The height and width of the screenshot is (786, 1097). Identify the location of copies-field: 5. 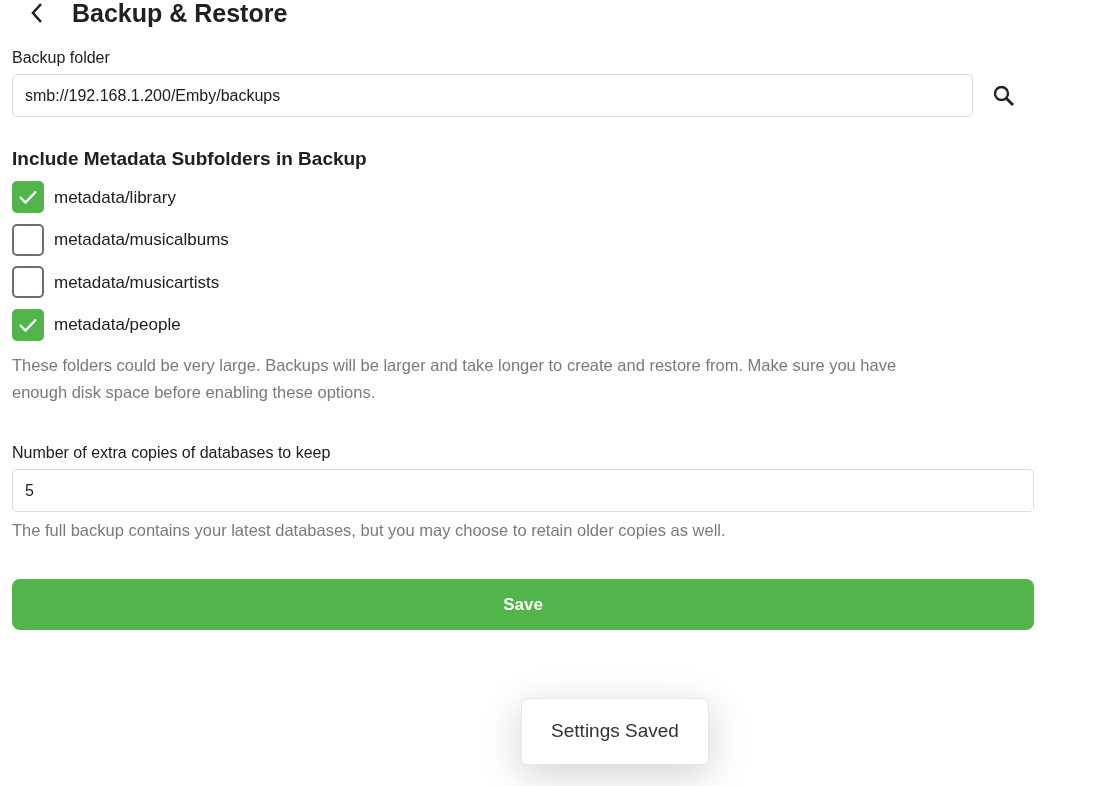
(523, 490).